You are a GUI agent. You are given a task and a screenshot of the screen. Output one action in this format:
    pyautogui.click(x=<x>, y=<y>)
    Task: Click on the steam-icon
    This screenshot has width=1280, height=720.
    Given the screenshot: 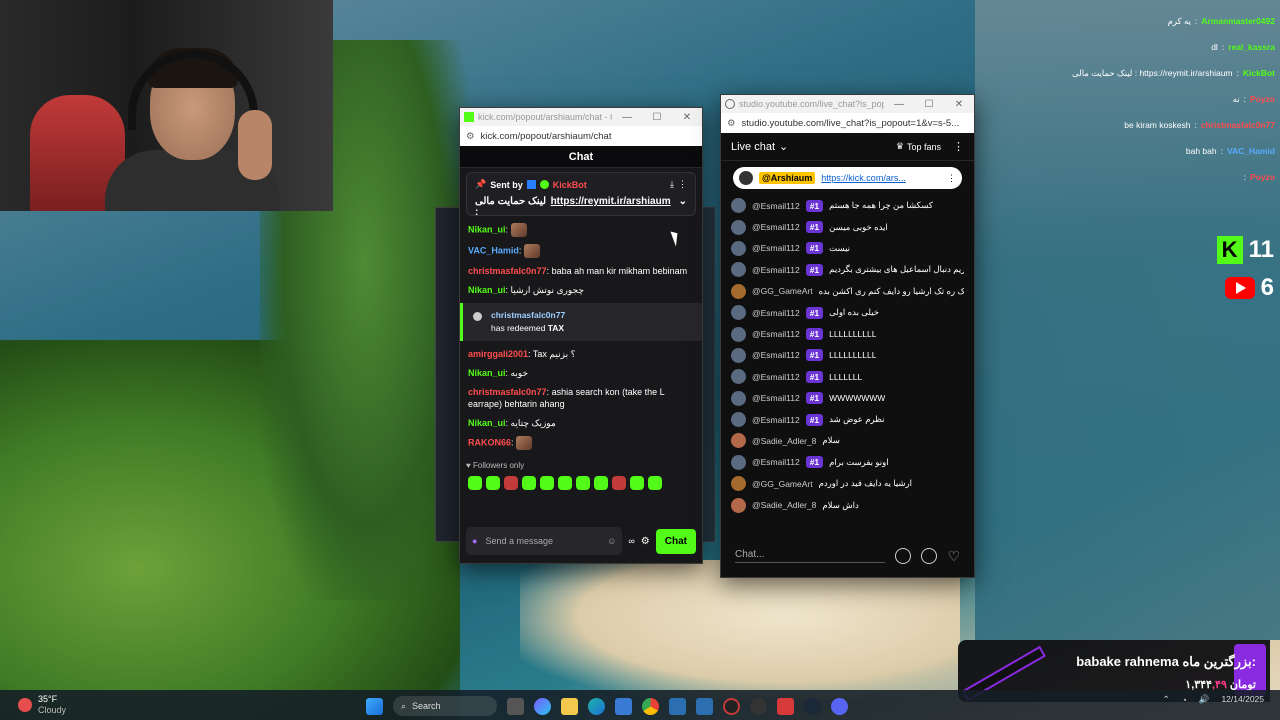 What is the action you would take?
    pyautogui.click(x=812, y=706)
    